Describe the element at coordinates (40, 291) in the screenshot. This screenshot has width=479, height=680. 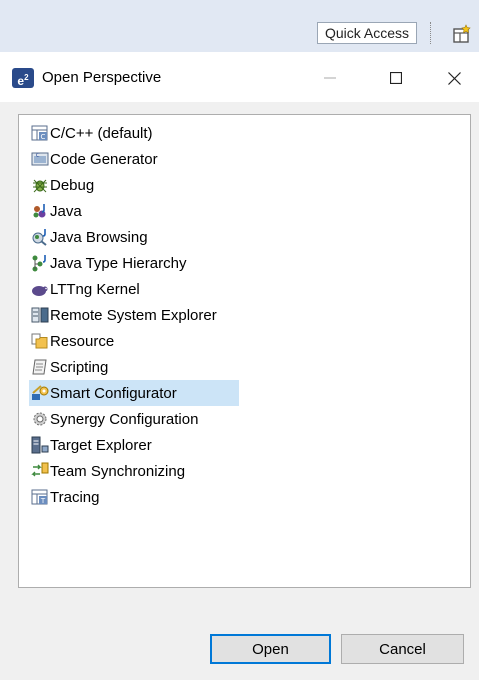
I see `lttng-kernel-icon` at that location.